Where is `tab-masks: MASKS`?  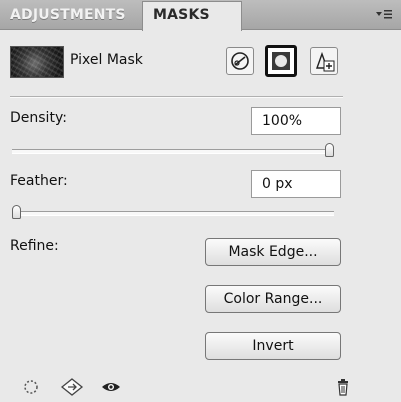
tab-masks: MASKS is located at coordinates (192, 16).